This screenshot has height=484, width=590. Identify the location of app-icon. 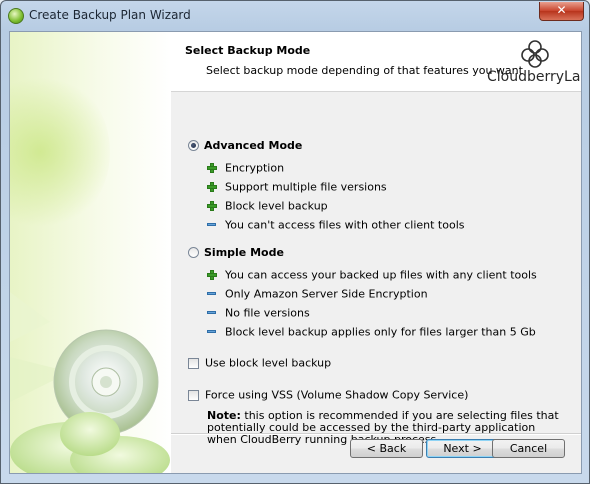
(16, 16).